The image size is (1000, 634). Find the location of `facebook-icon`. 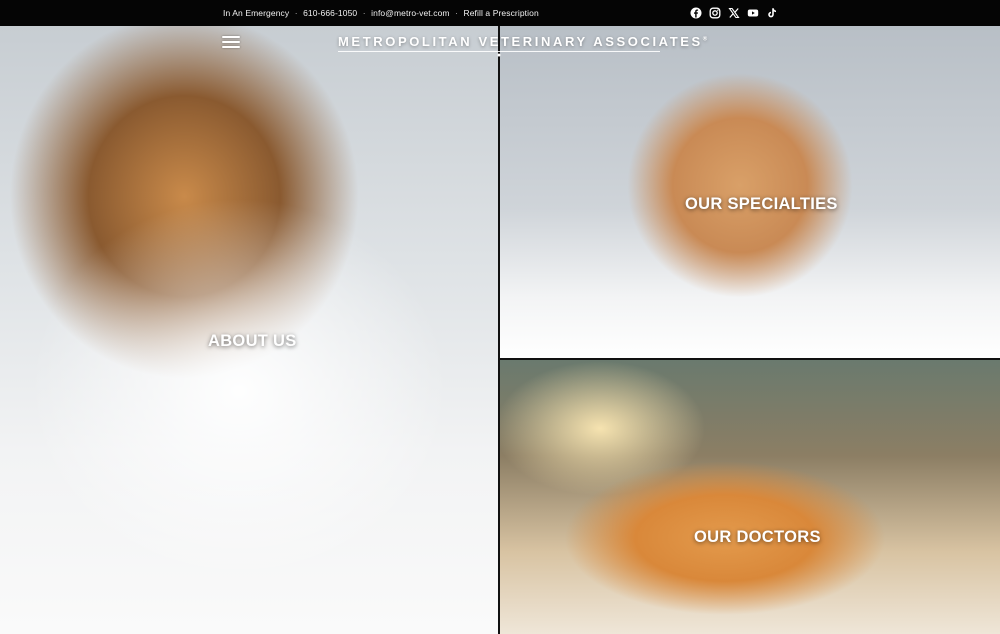

facebook-icon is located at coordinates (696, 13).